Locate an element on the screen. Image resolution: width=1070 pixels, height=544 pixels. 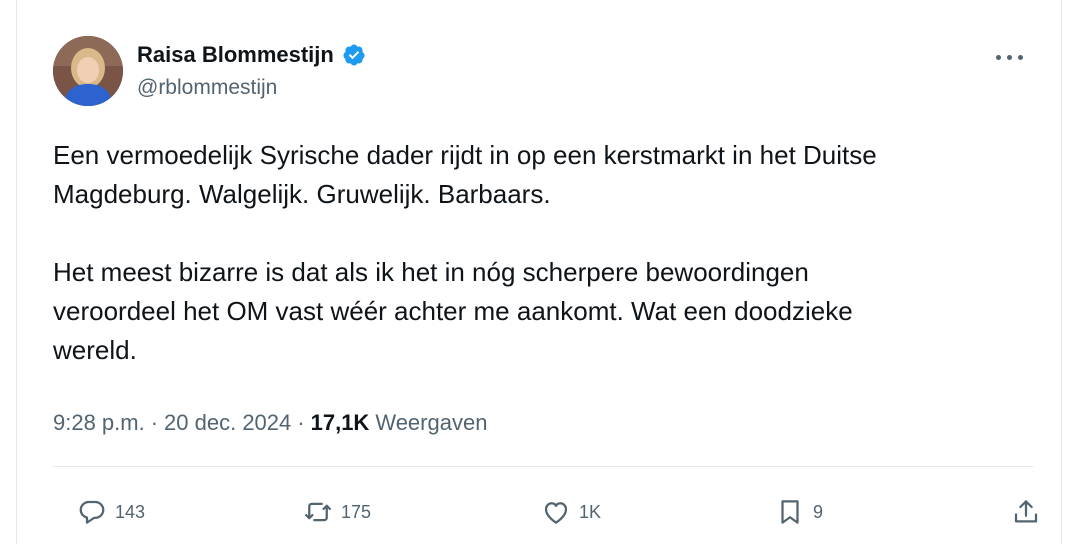
author-name-row: Raisa Blommestijn is located at coordinates (251, 55).